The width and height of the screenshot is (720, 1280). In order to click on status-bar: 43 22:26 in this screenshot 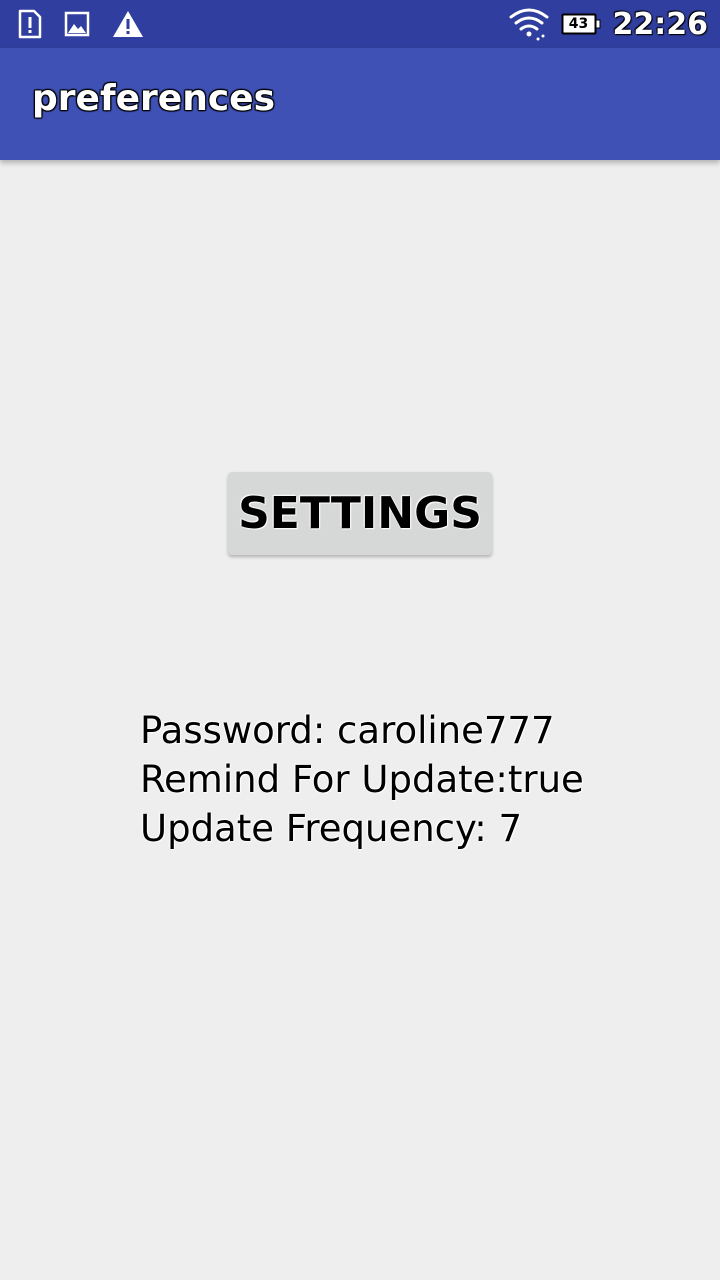, I will do `click(360, 24)`.